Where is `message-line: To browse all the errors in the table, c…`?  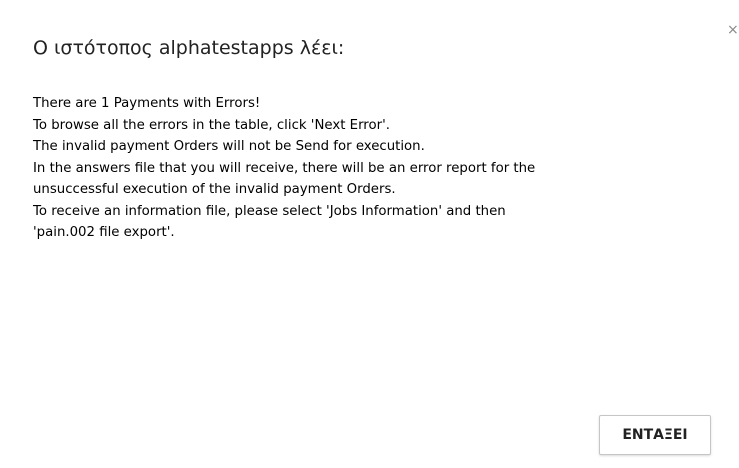
message-line: To browse all the errors in the table, c… is located at coordinates (211, 125).